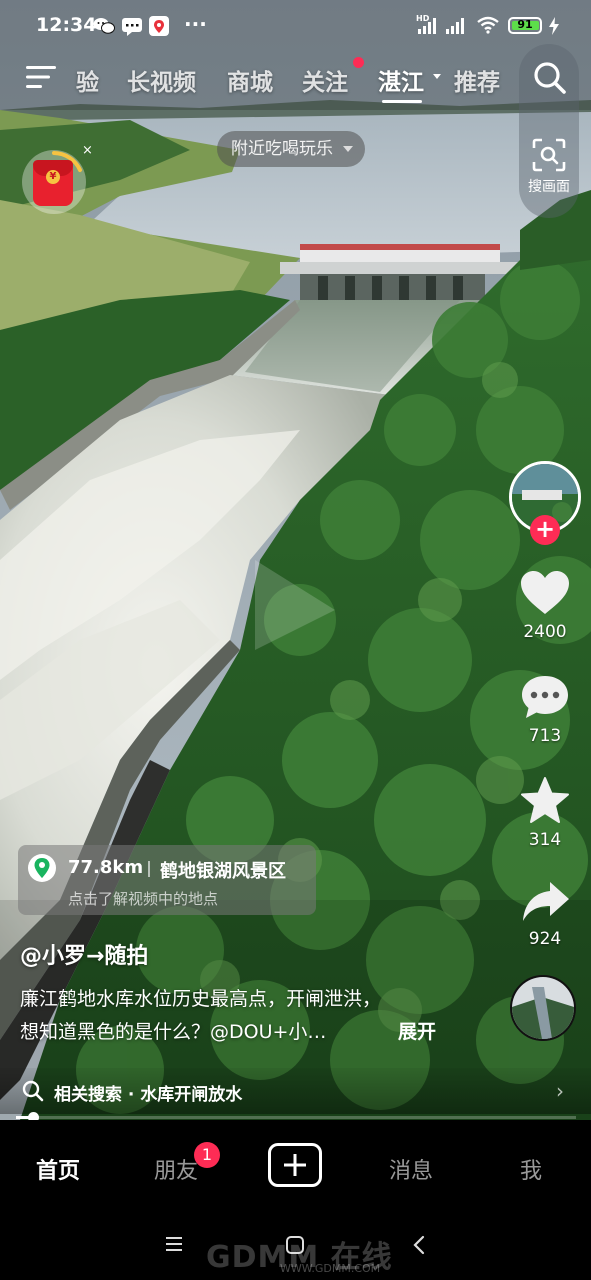 The width and height of the screenshot is (591, 1280). I want to click on more-notifications-icon: ···, so click(195, 24).